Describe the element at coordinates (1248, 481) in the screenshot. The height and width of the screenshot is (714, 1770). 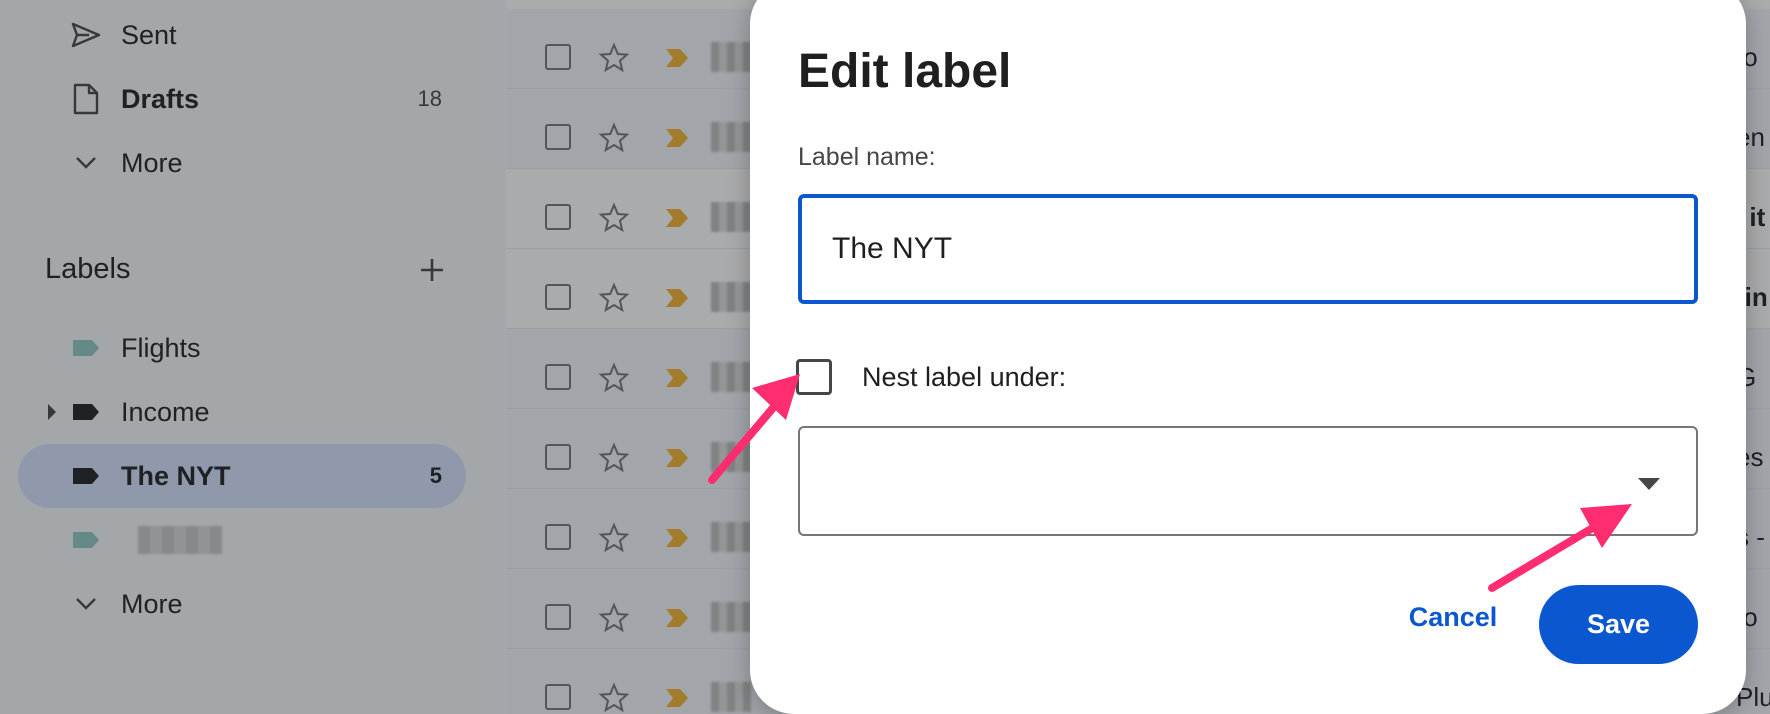
I see `parent-label-select` at that location.